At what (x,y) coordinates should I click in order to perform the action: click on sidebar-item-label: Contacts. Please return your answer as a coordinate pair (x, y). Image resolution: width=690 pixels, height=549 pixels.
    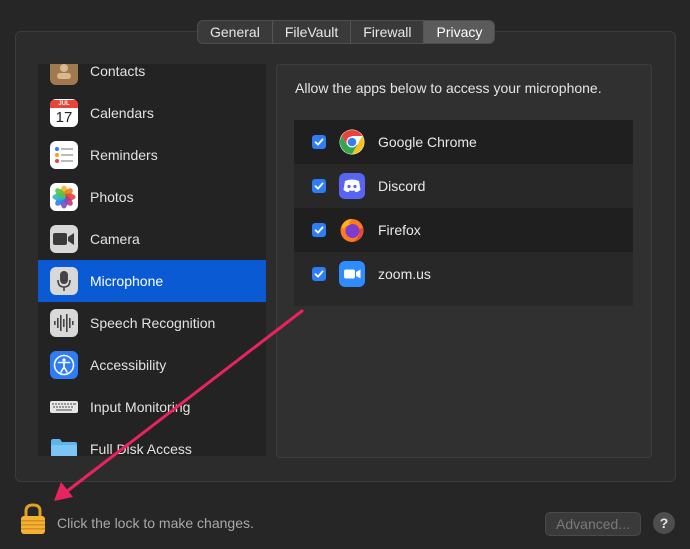
    Looking at the image, I should click on (118, 71).